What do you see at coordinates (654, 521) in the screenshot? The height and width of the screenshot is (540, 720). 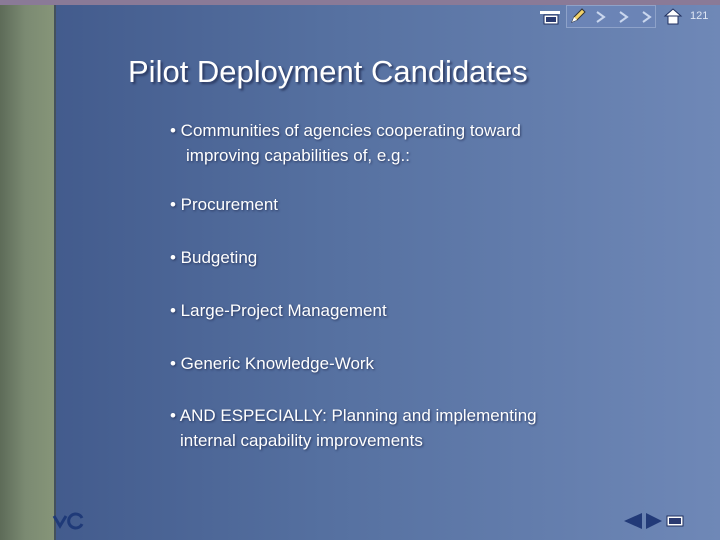 I see `next-slide-icon` at bounding box center [654, 521].